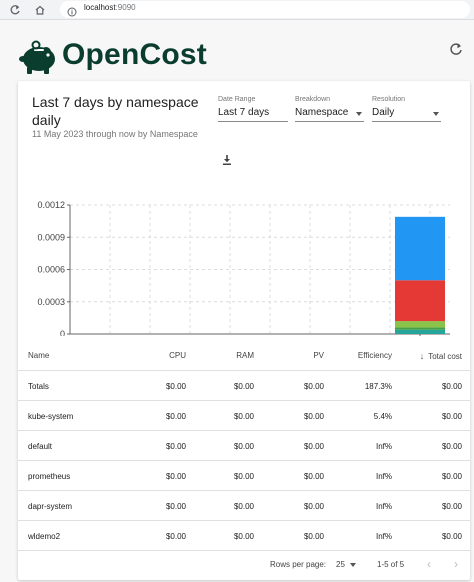 The width and height of the screenshot is (474, 582). I want to click on table-row: dapr-system $0.00 $0.00 $0.00 Inf% $0.00, so click(244, 506).